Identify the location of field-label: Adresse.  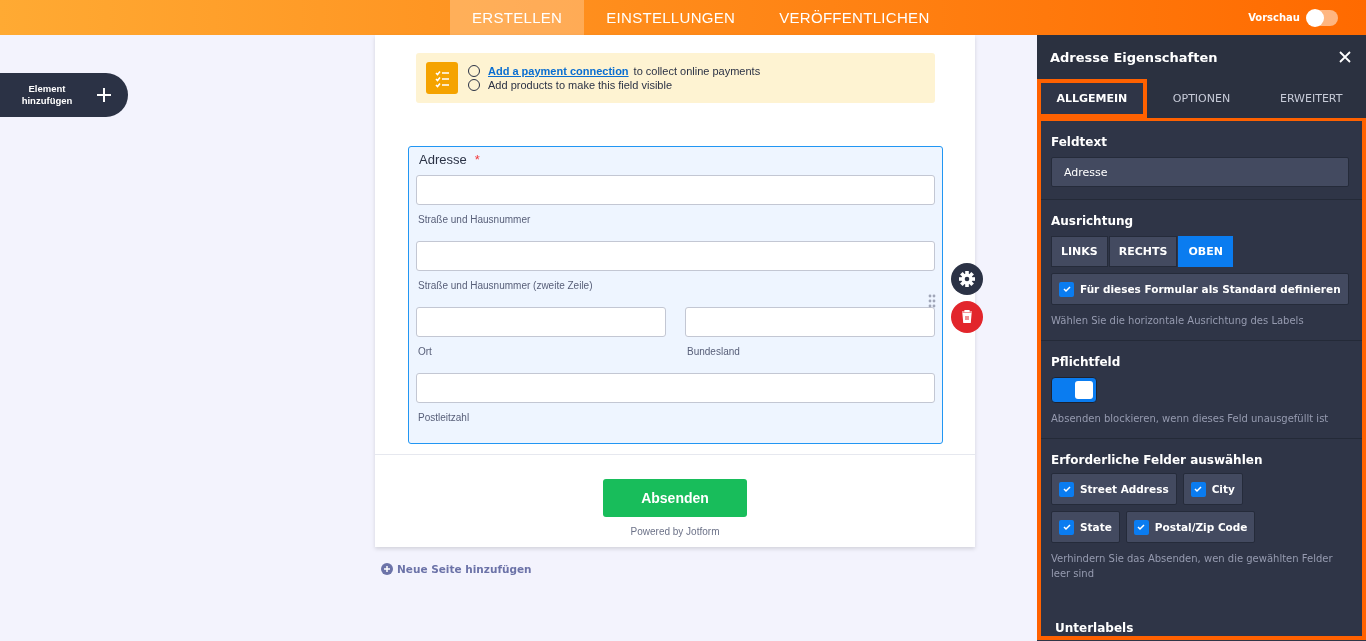
(443, 159).